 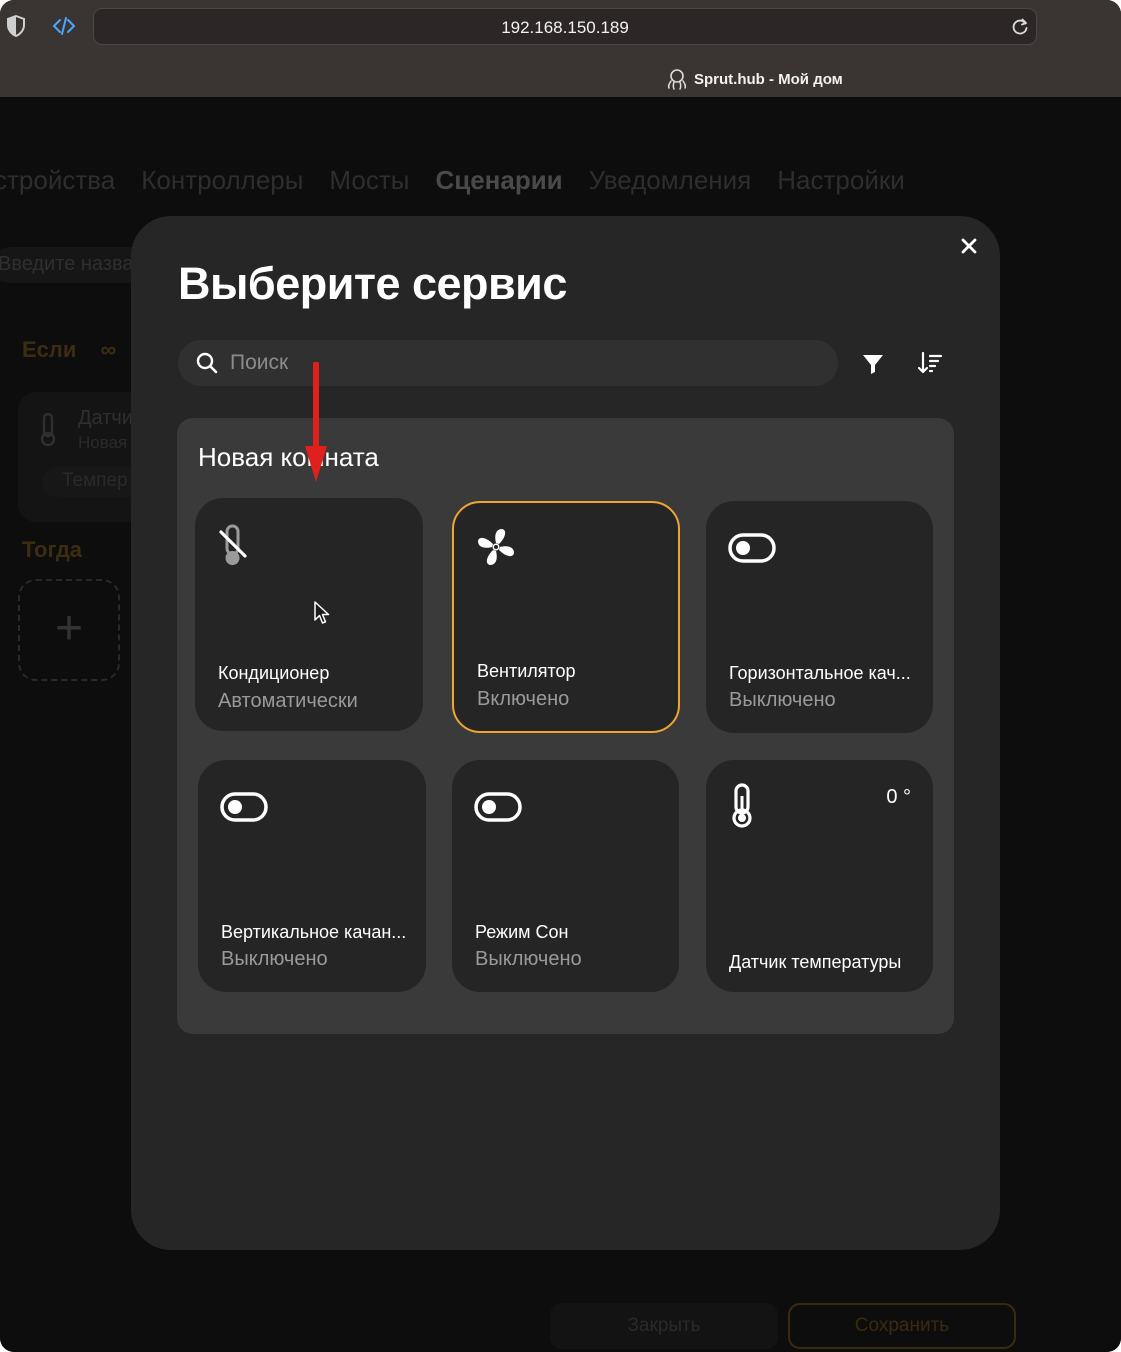 I want to click on service-tile-fan: Вентилятор Включено, so click(x=566, y=617).